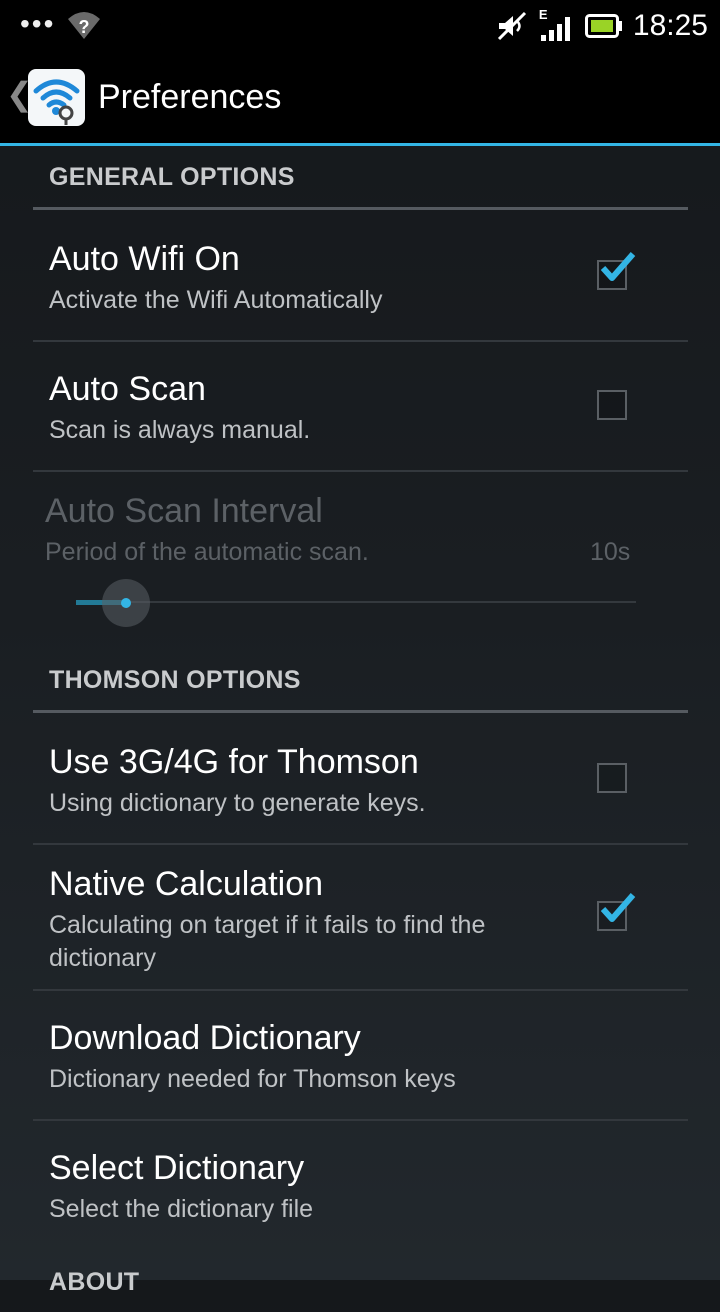 This screenshot has height=1312, width=720. I want to click on section-title: GENERAL OPTIONS, so click(172, 177).